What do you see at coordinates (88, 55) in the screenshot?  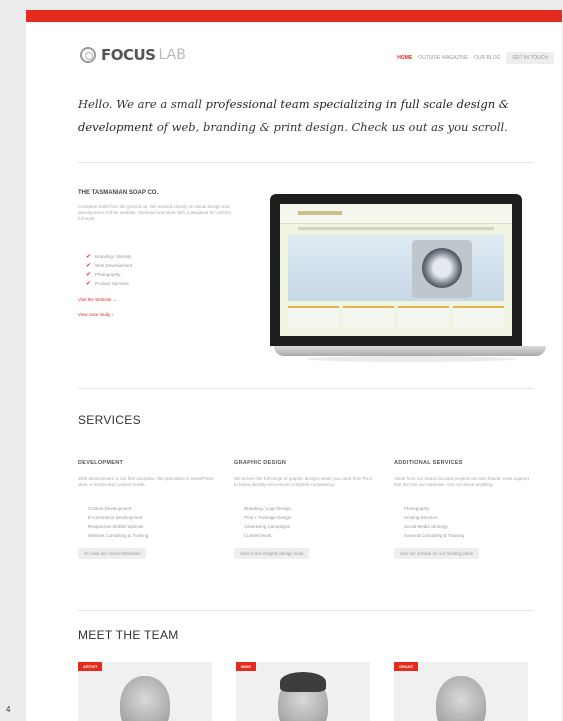 I see `logo-icon` at bounding box center [88, 55].